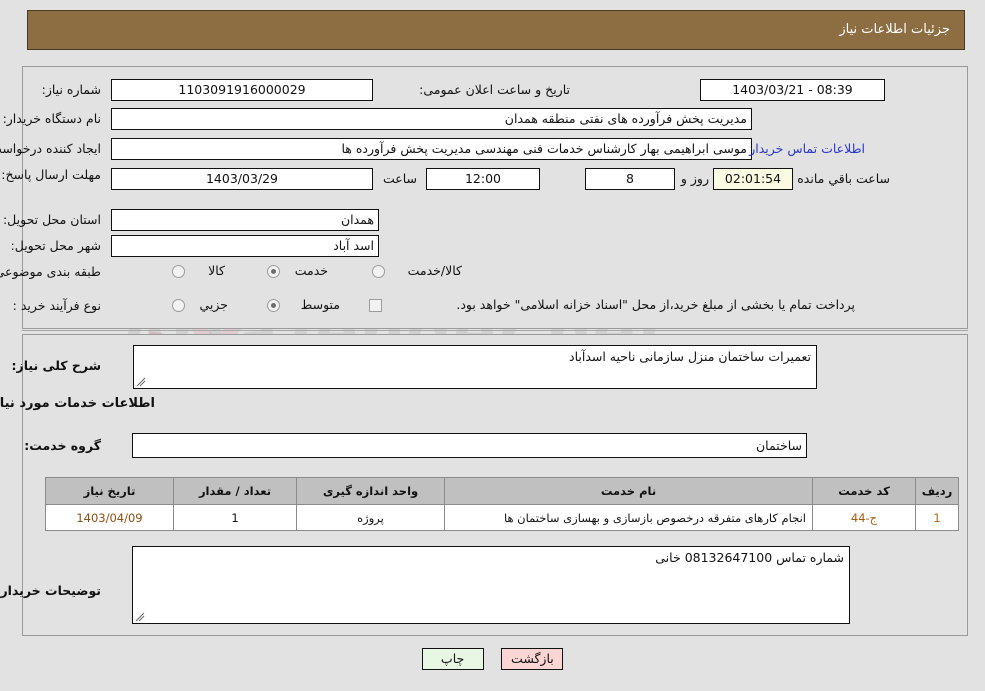 Image resolution: width=985 pixels, height=691 pixels. What do you see at coordinates (792, 90) in the screenshot?
I see `announce-value: 08:39 - 1403/03/21` at bounding box center [792, 90].